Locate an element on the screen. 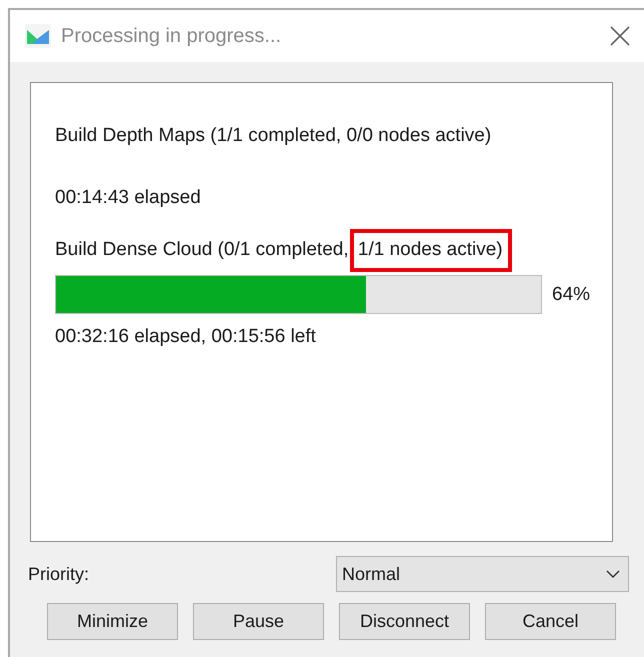 This screenshot has width=644, height=657. app-icon is located at coordinates (38, 36).